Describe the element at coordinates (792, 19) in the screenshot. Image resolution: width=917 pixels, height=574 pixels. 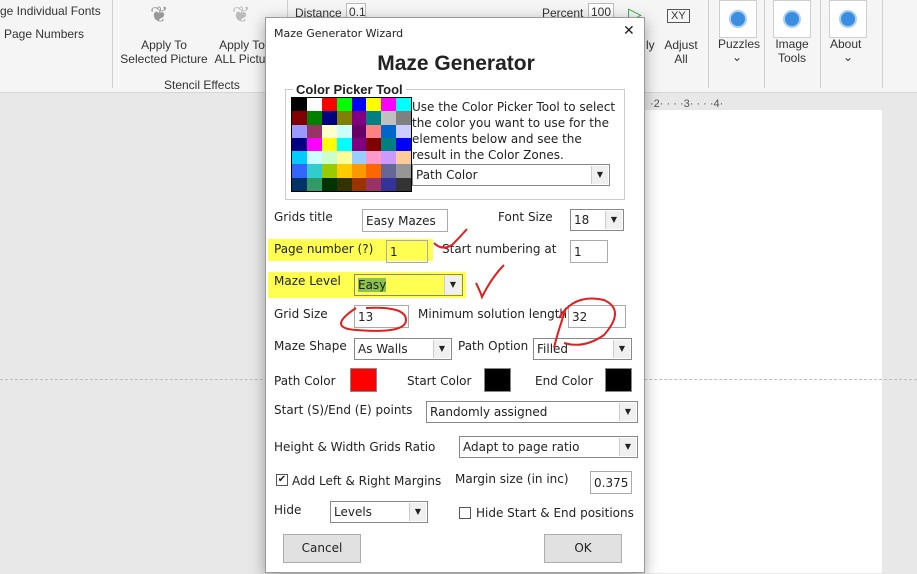
I see `image-tools-icon` at that location.